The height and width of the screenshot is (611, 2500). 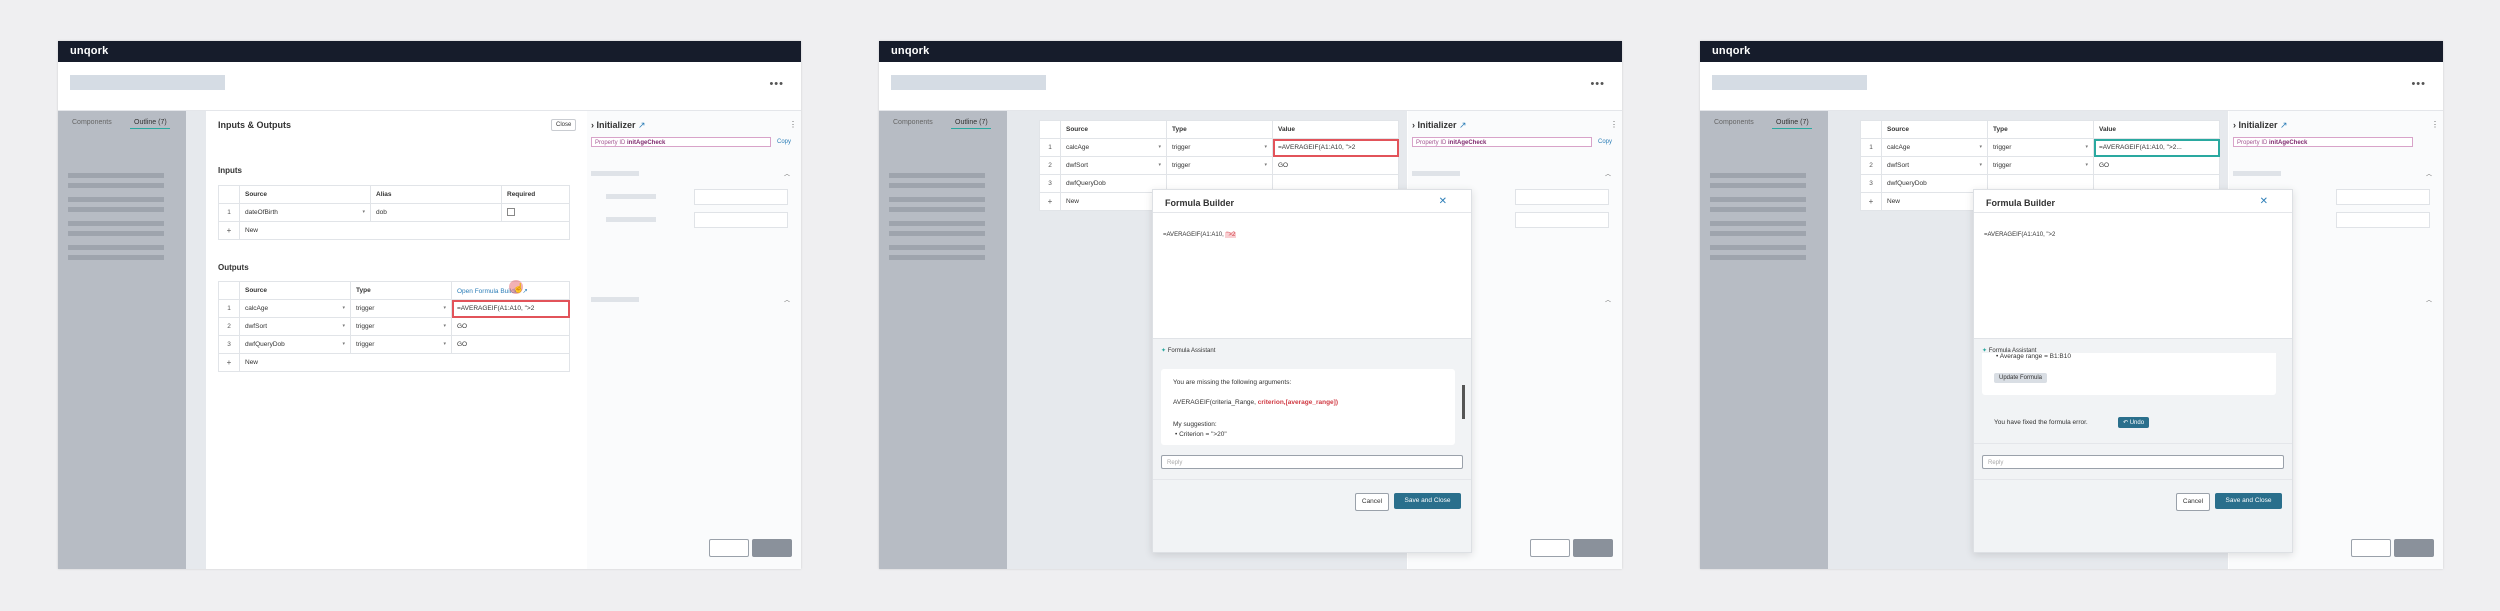 I want to click on nav-tabs: Components Outline (7), so click(x=122, y=122).